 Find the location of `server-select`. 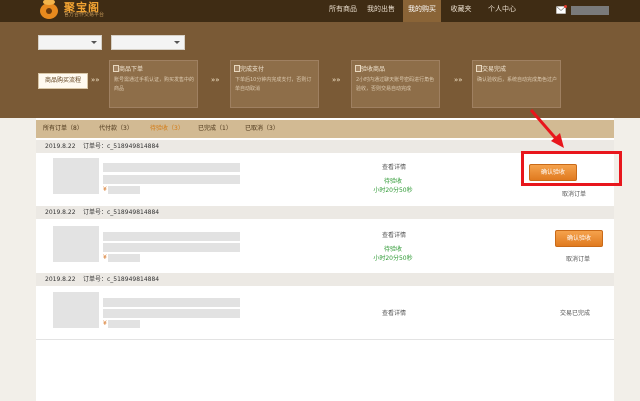

server-select is located at coordinates (148, 42).